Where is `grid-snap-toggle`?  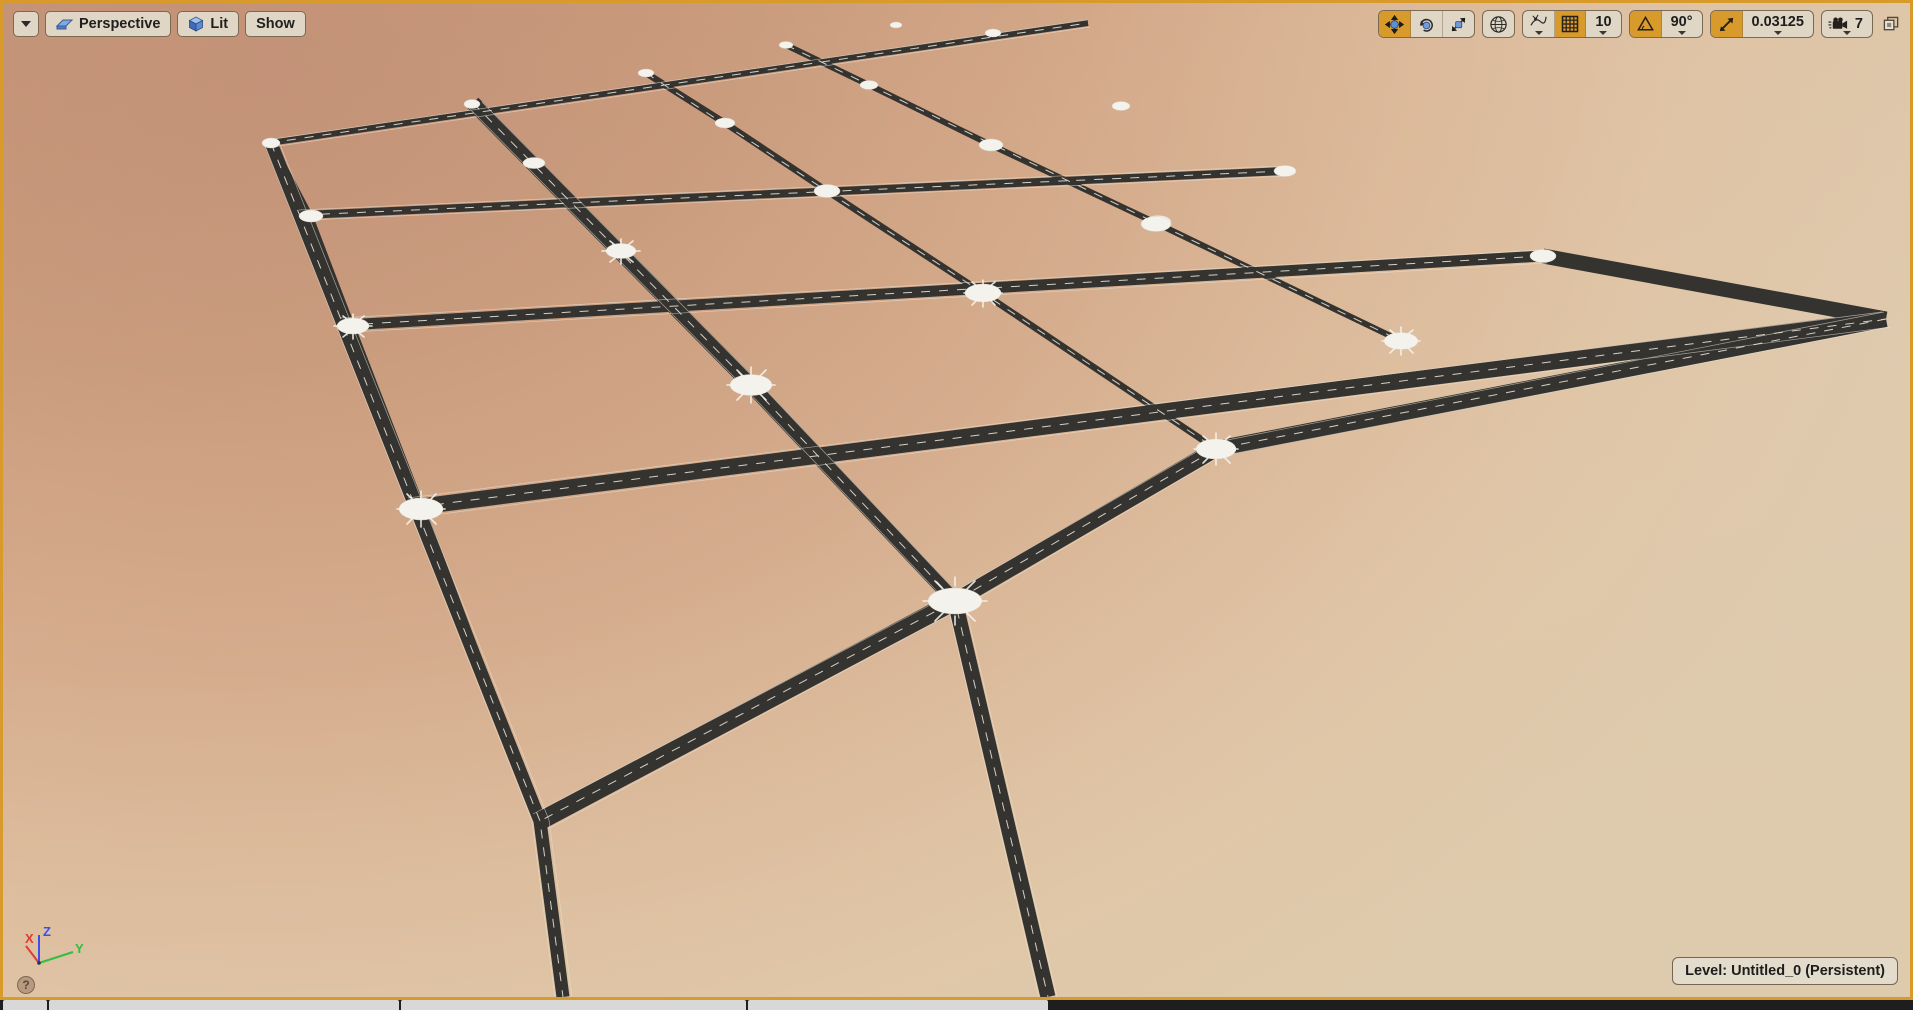
grid-snap-toggle is located at coordinates (1571, 24).